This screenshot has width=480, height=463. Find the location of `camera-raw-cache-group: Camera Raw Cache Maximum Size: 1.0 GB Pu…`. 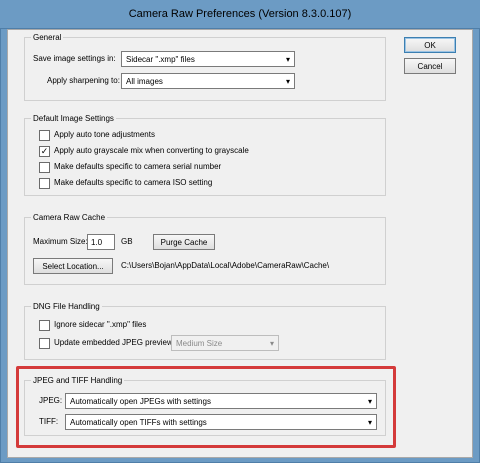

camera-raw-cache-group: Camera Raw Cache Maximum Size: 1.0 GB Pu… is located at coordinates (205, 248).